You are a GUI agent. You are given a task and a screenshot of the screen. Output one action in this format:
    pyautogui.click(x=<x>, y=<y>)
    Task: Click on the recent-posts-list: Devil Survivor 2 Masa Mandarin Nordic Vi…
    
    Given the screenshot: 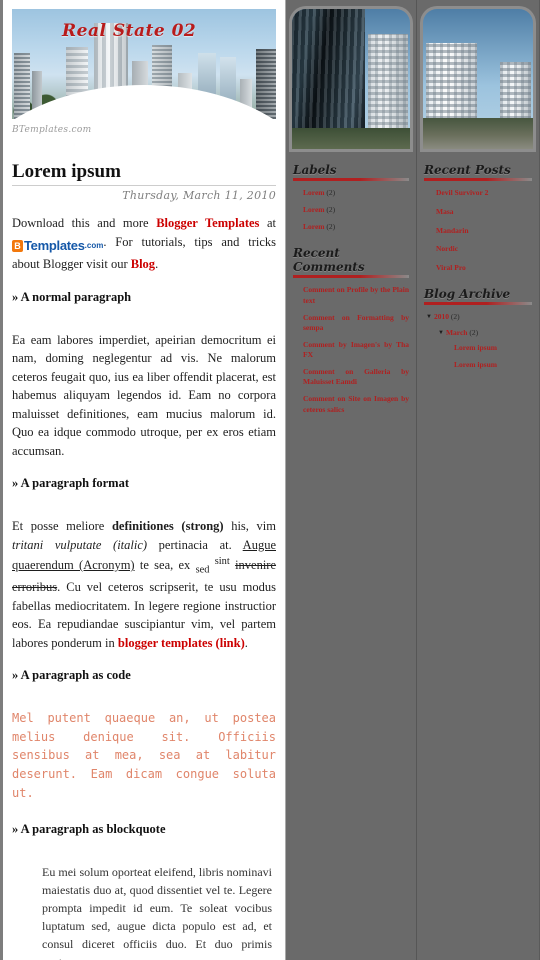 What is the action you would take?
    pyautogui.click(x=478, y=230)
    